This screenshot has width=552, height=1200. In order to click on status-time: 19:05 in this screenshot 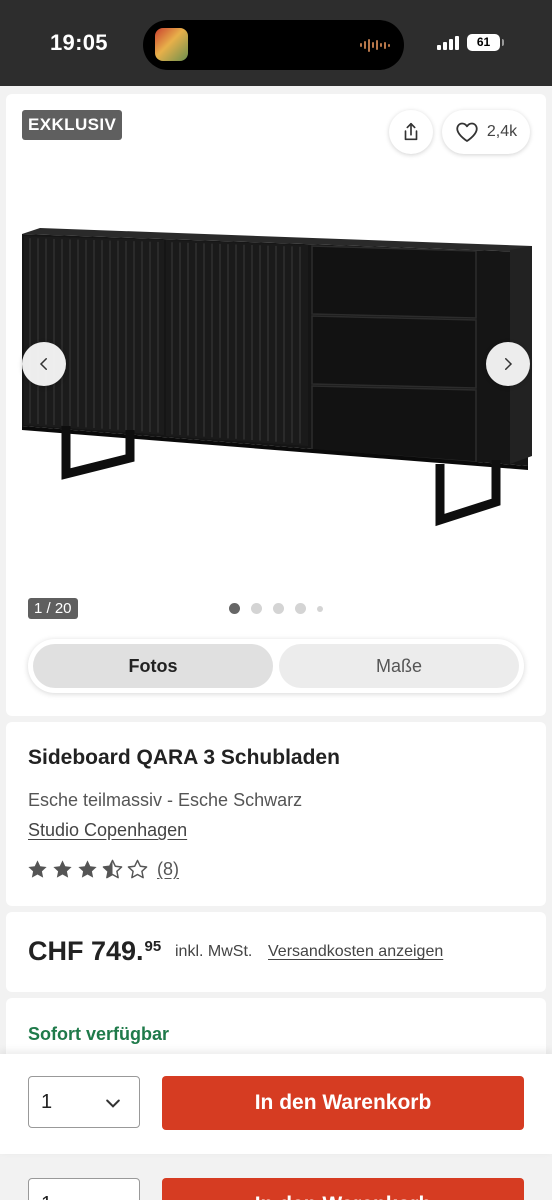, I will do `click(79, 42)`.